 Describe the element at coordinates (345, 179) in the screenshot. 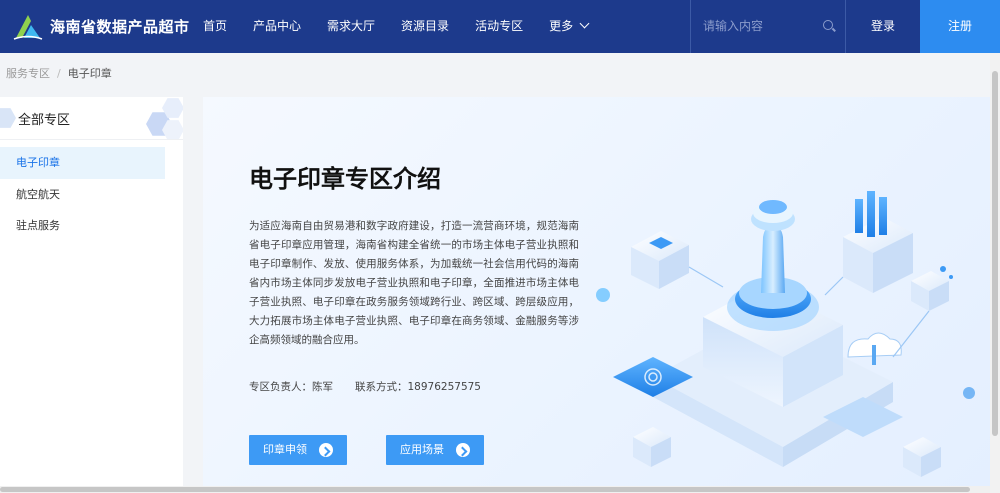

I see `page-title: 电子印章专区介绍` at that location.